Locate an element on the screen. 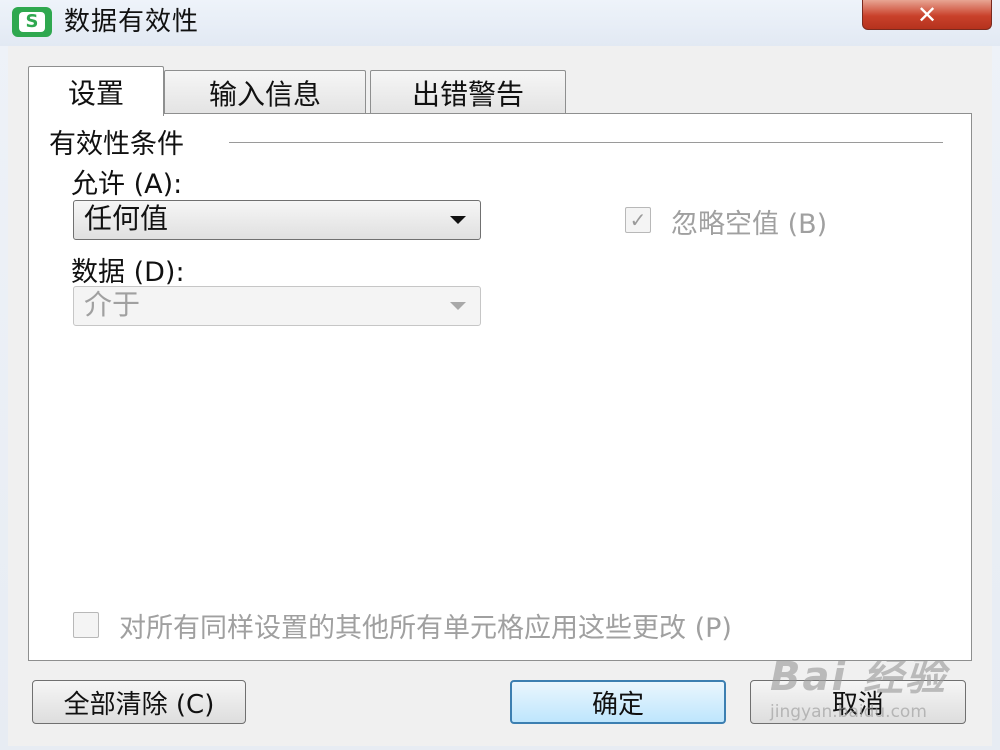  allow-select: 任何值 is located at coordinates (277, 220).